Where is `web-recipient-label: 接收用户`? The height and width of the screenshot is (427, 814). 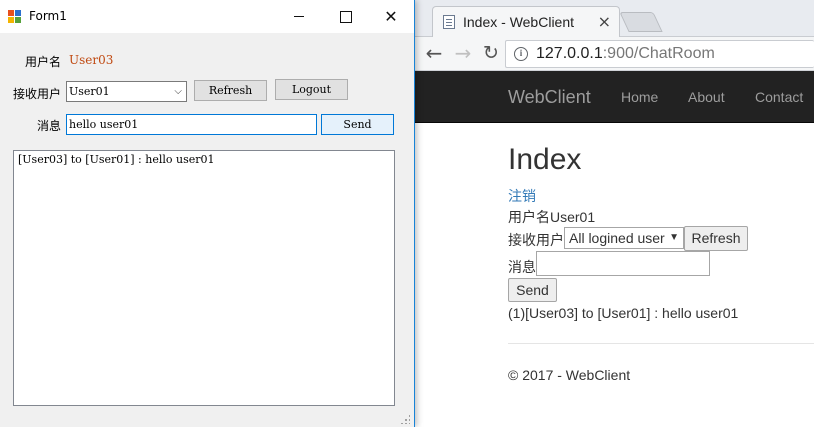 web-recipient-label: 接收用户 is located at coordinates (536, 240).